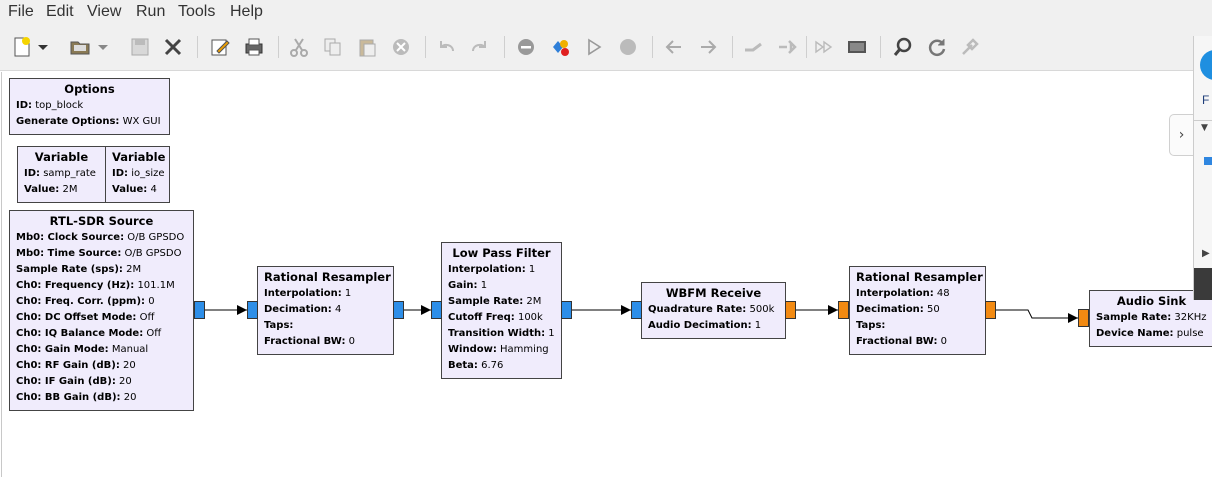  Describe the element at coordinates (788, 47) in the screenshot. I see `bypass-icon` at that location.